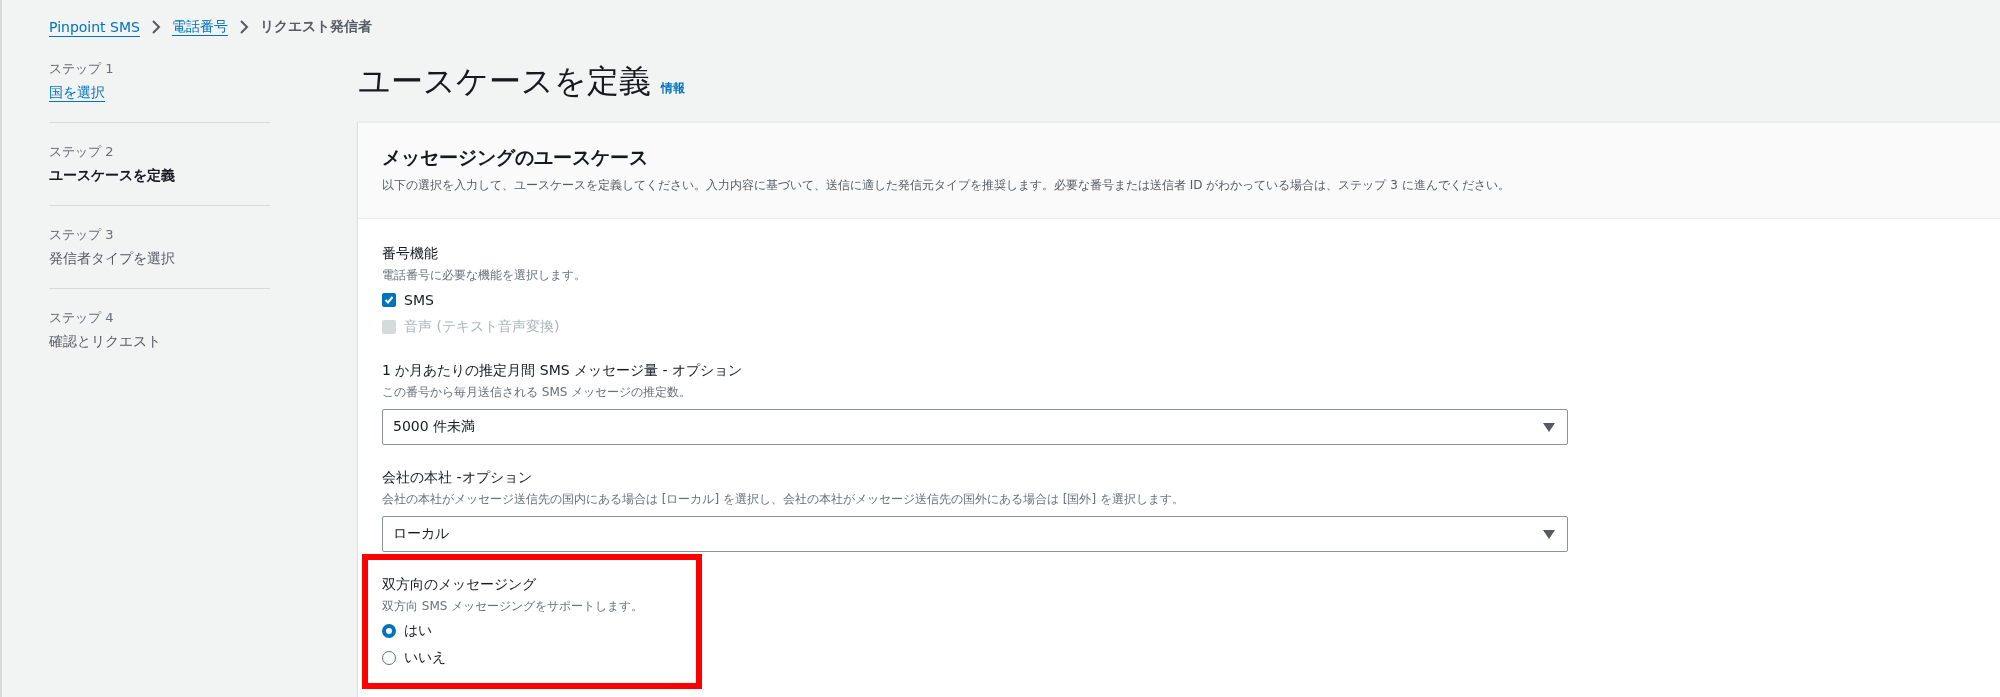  I want to click on field-label: 1 か月あたりの推定月間 SMS メッセージ量 - オプション, so click(563, 371).